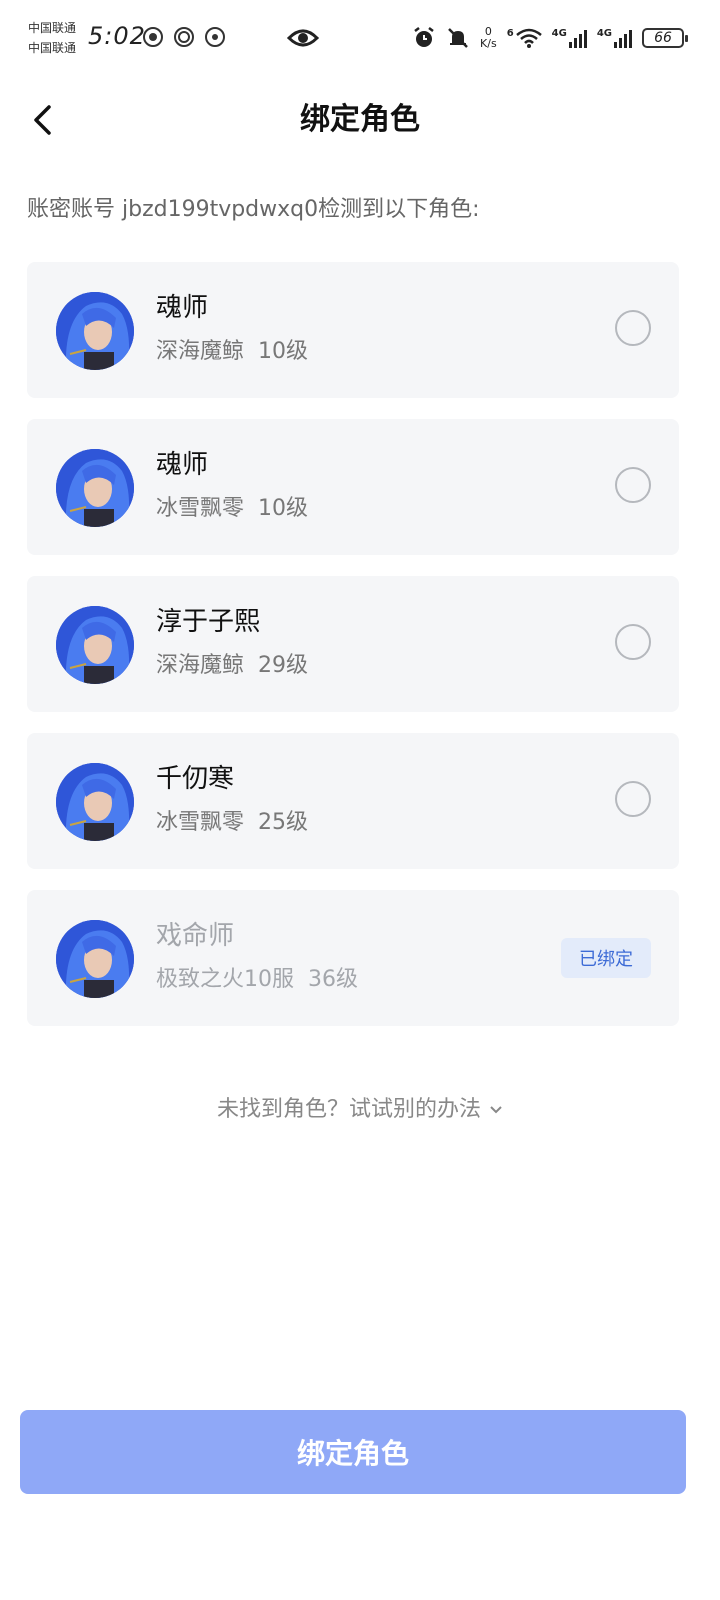  Describe the element at coordinates (488, 43) in the screenshot. I see `speed-unit: K/s` at that location.